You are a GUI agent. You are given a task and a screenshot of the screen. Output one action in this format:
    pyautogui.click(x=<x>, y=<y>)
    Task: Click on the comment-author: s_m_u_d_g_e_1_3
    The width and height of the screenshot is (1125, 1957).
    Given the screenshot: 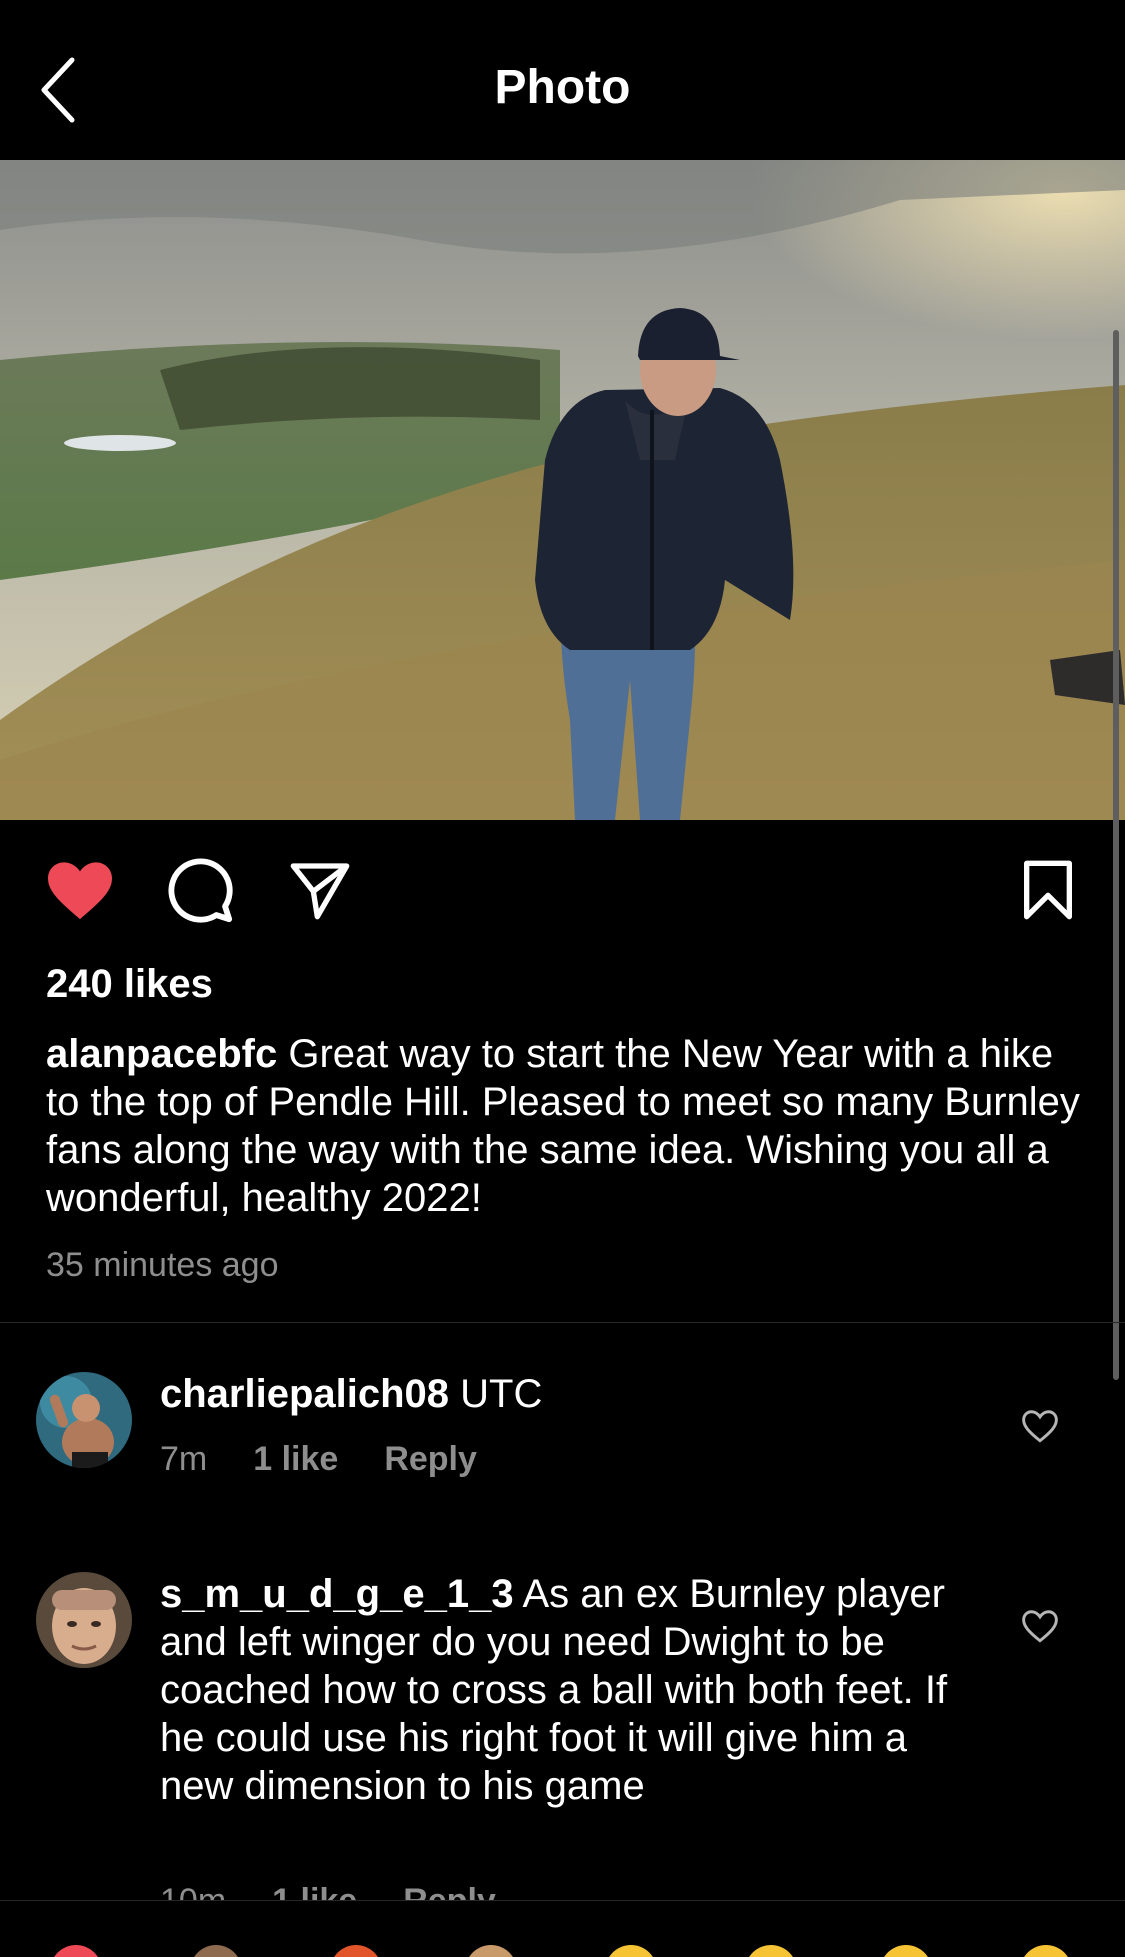 What is the action you would take?
    pyautogui.click(x=337, y=1594)
    